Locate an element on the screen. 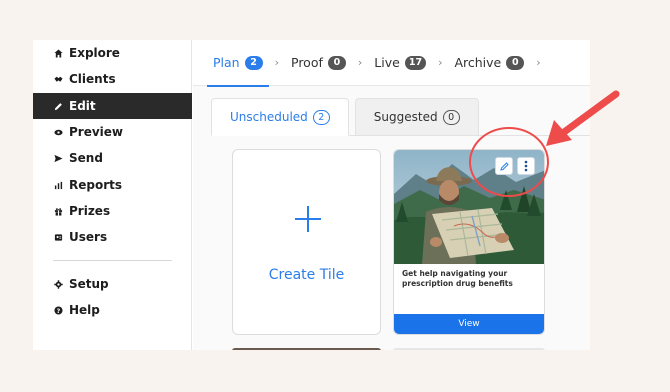  sidebar-item-preview: Preview is located at coordinates (112, 132).